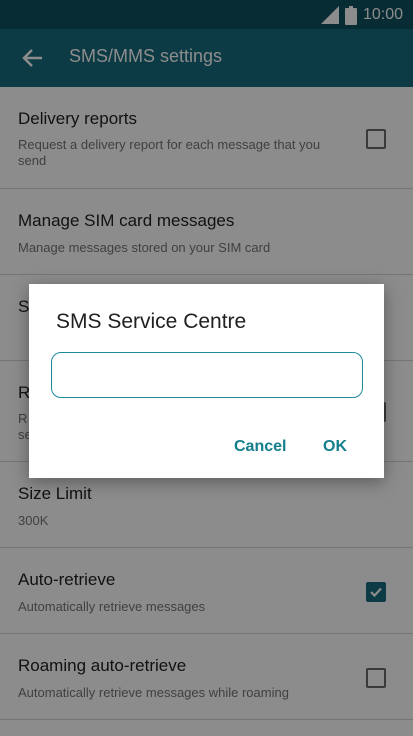 This screenshot has width=413, height=736. Describe the element at coordinates (260, 447) in the screenshot. I see `cancel-button: Cancel` at that location.